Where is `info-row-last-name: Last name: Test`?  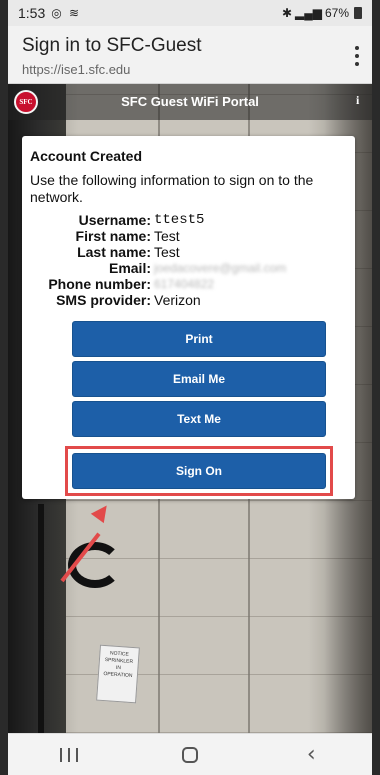 info-row-last-name: Last name: Test is located at coordinates (188, 252).